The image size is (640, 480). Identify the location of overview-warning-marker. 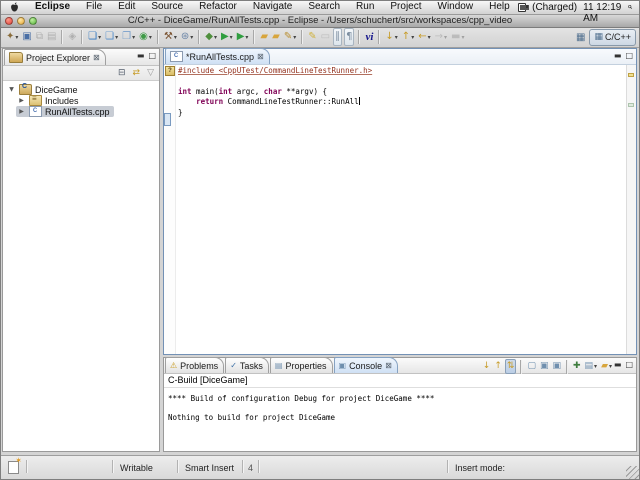
(631, 75).